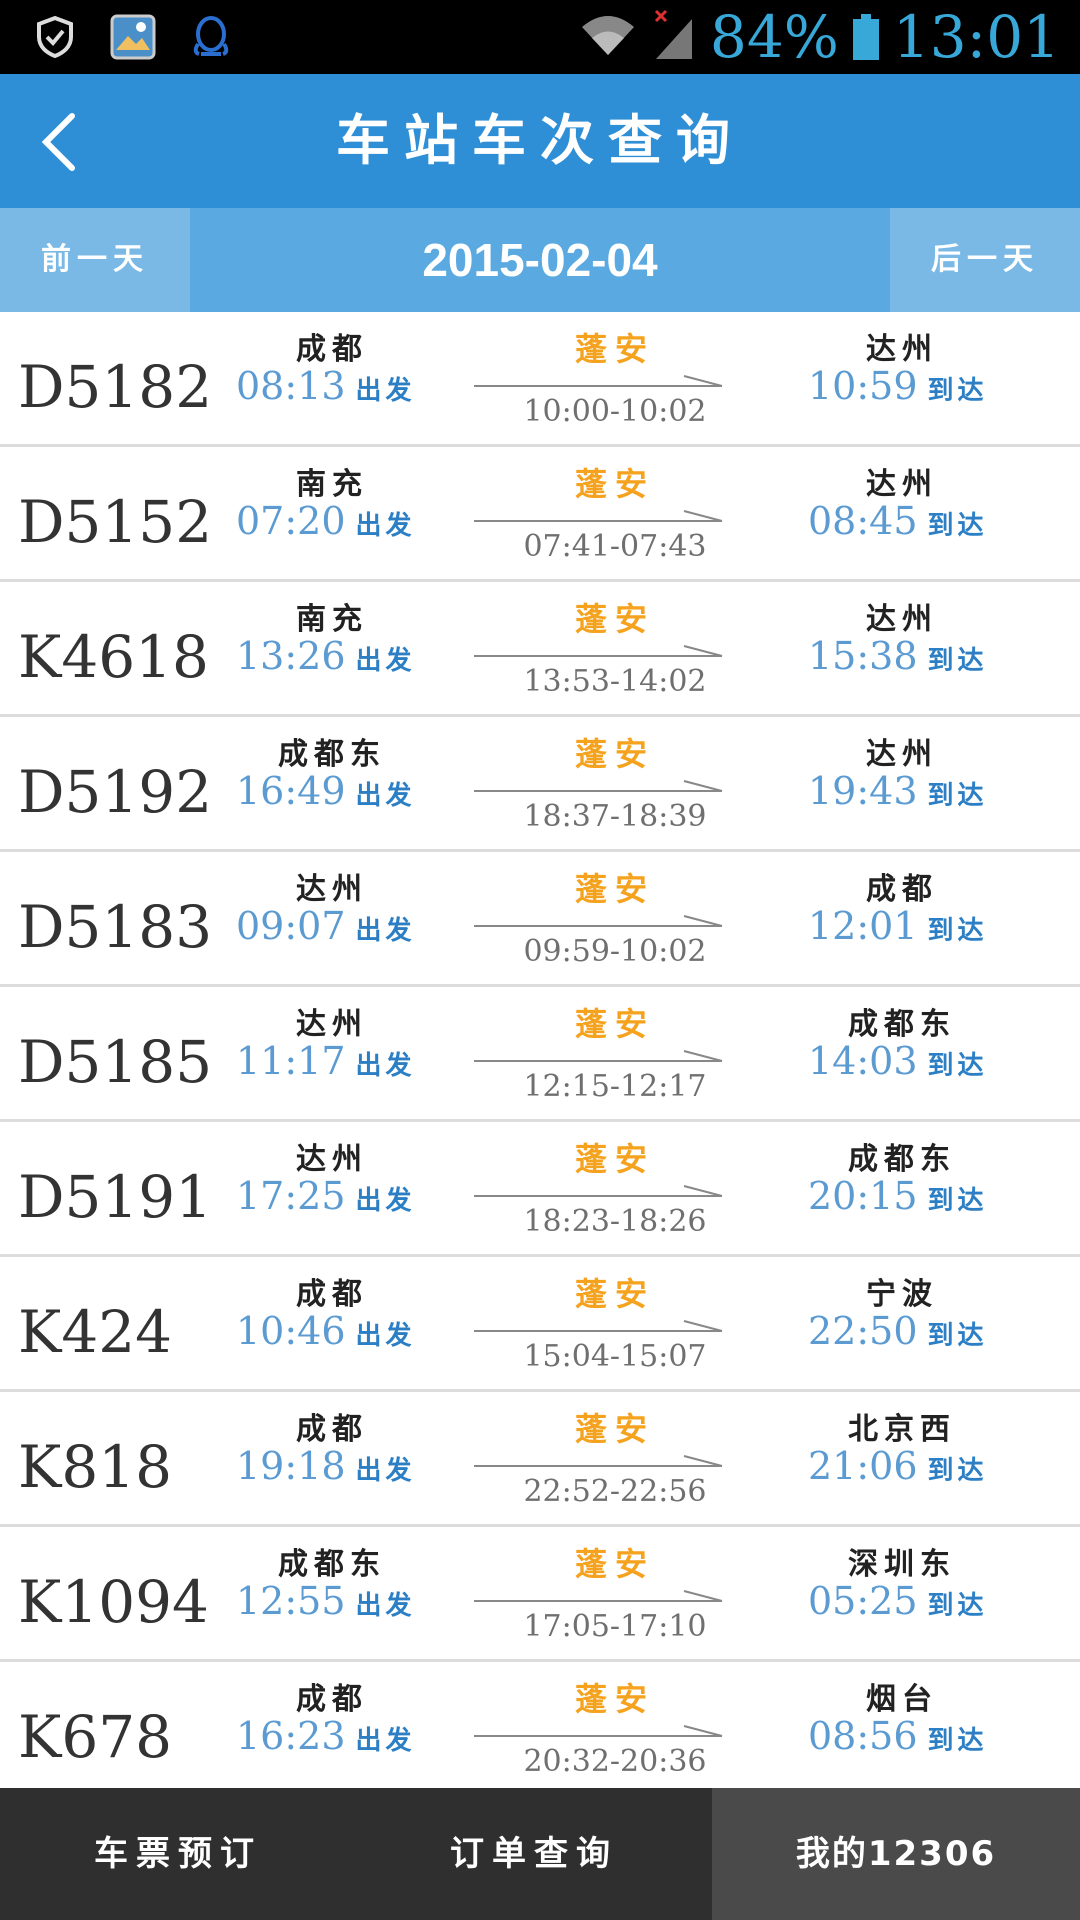 The height and width of the screenshot is (1920, 1080). What do you see at coordinates (865, 37) in the screenshot?
I see `battery-icon` at bounding box center [865, 37].